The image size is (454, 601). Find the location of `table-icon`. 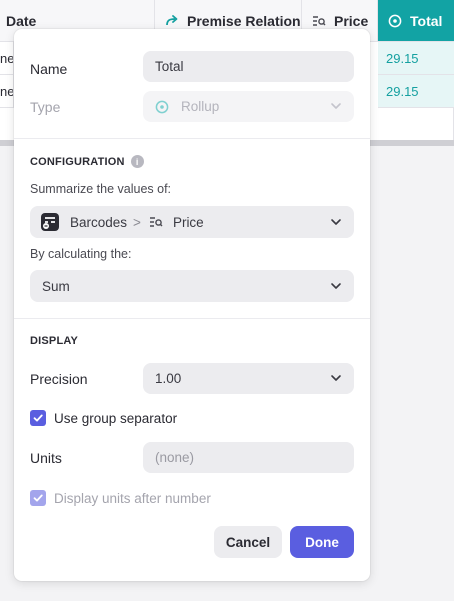

table-icon is located at coordinates (50, 222).